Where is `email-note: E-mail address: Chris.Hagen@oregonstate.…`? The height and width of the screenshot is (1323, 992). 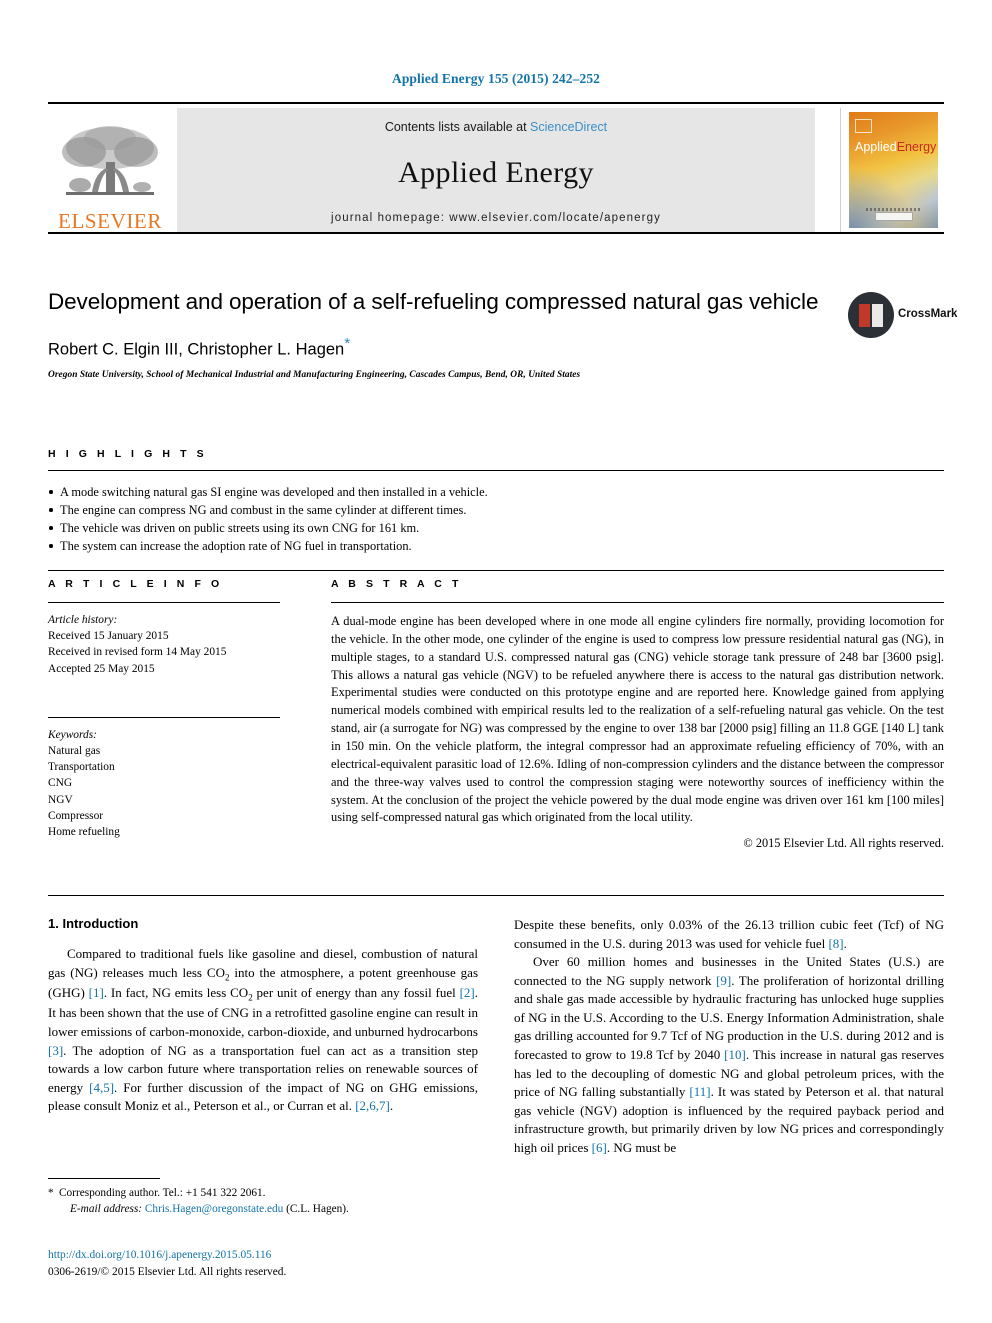 email-note: E-mail address: Chris.Hagen@oregonstate.… is located at coordinates (263, 1209).